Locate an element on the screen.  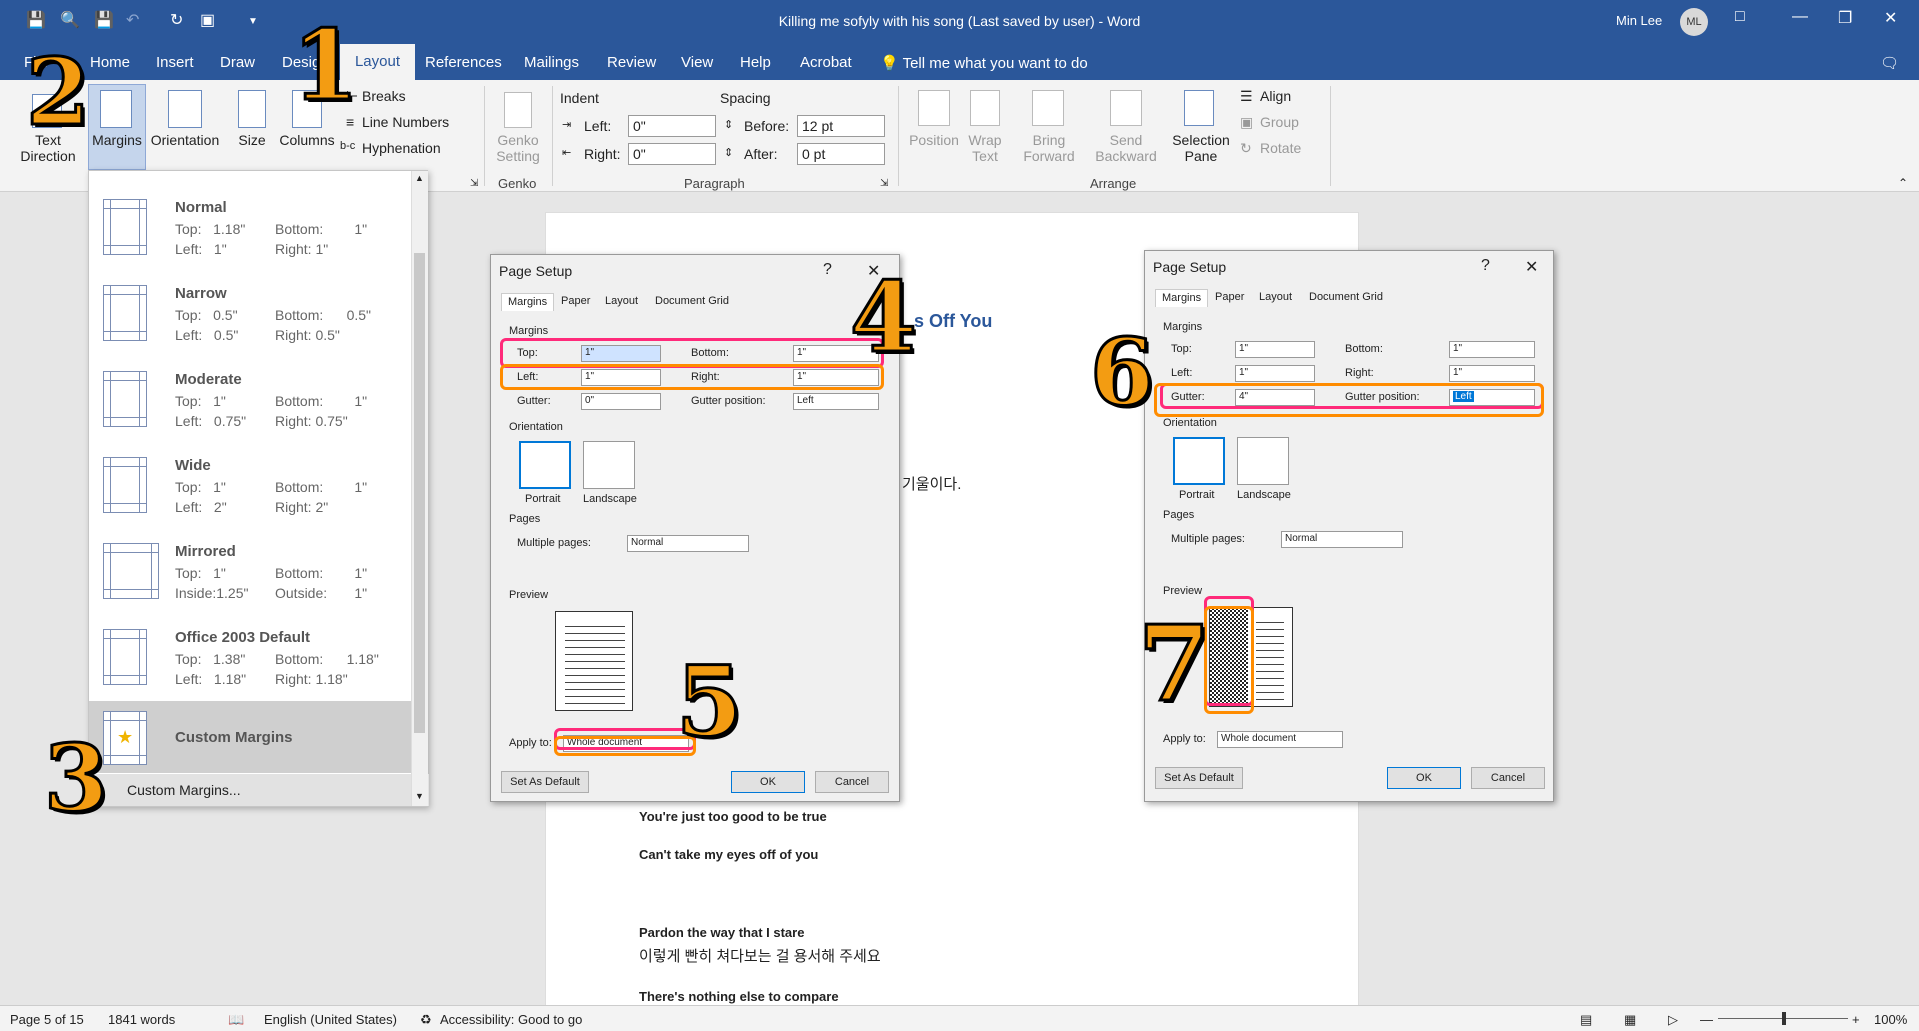
avatar: ML is located at coordinates (1694, 22).